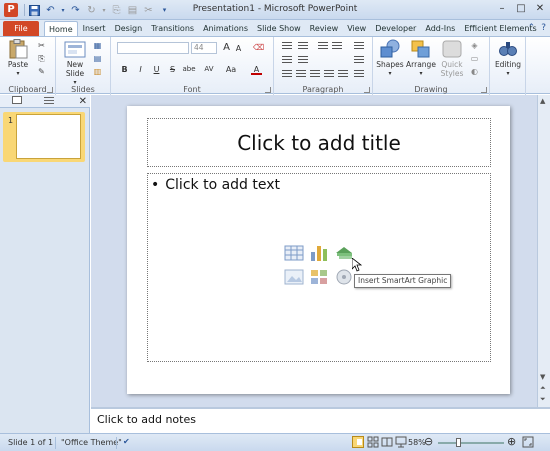  What do you see at coordinates (94, 28) in the screenshot?
I see `tab-insert: Insert` at bounding box center [94, 28].